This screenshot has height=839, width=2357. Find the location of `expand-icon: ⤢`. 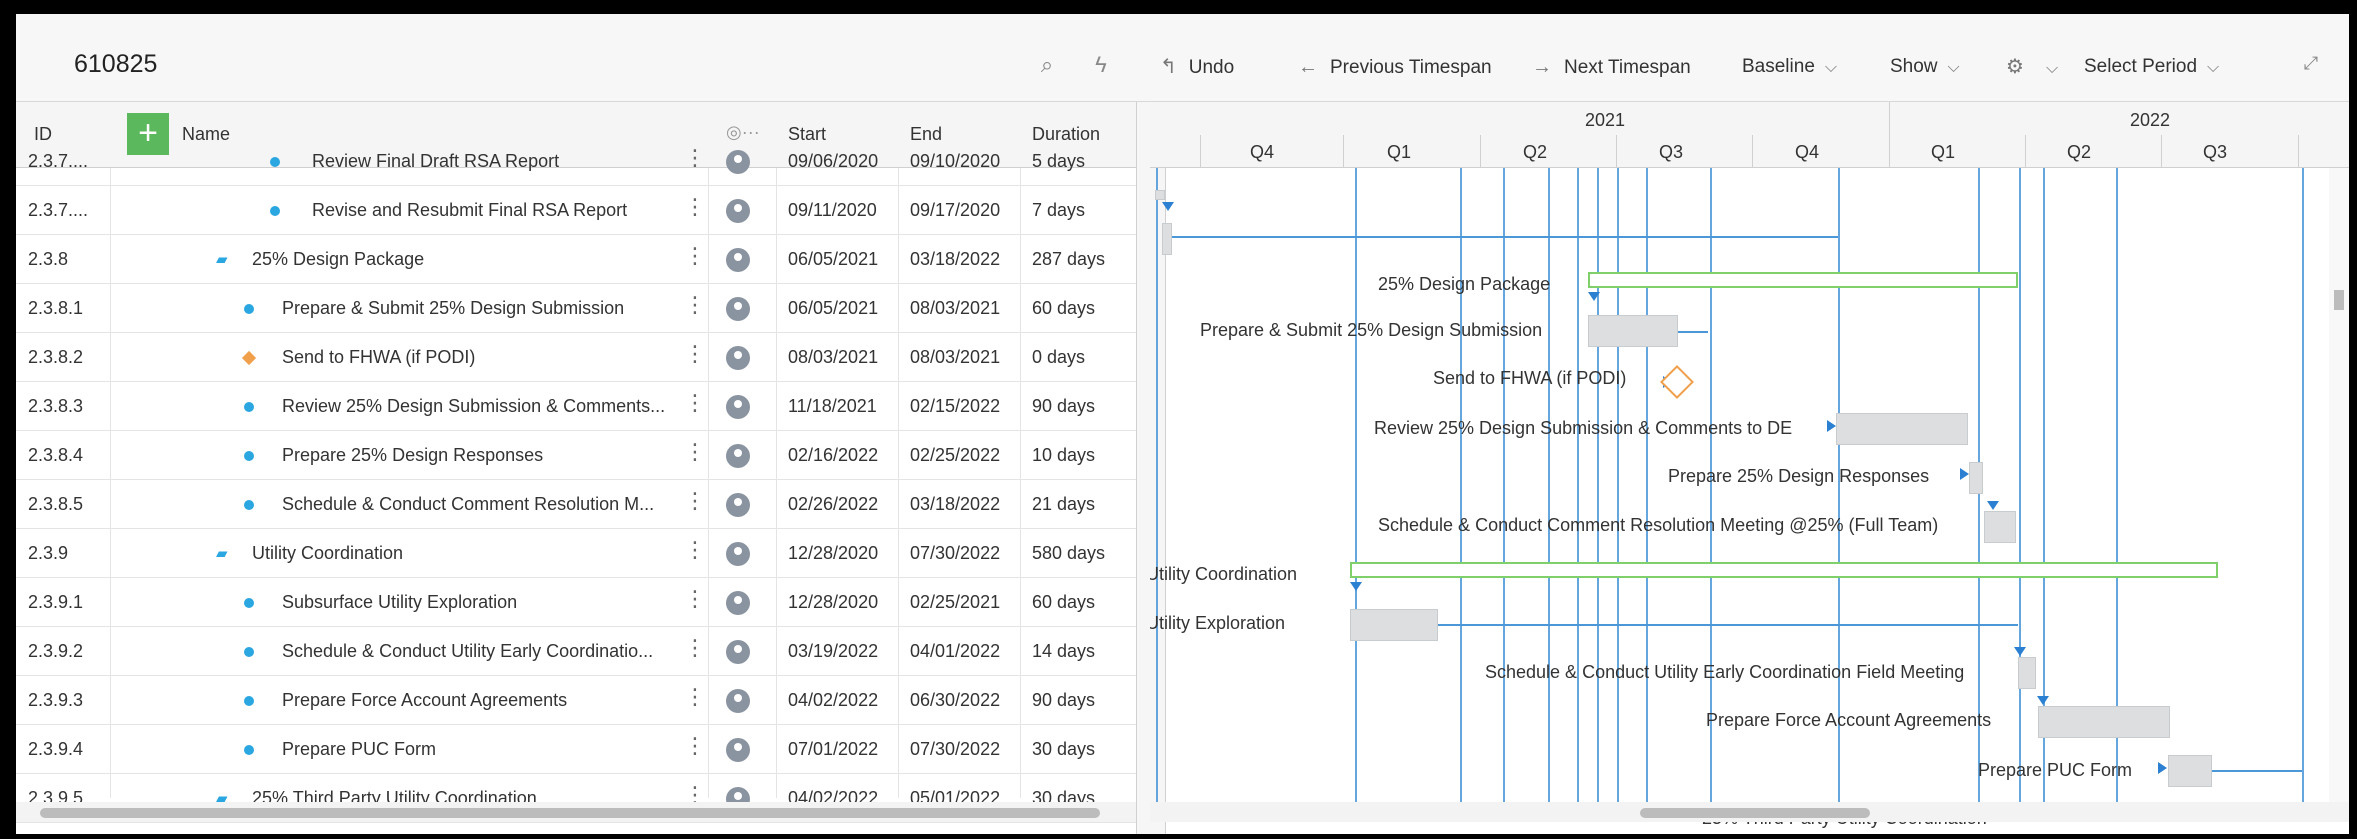

expand-icon: ⤢ is located at coordinates (2311, 63).